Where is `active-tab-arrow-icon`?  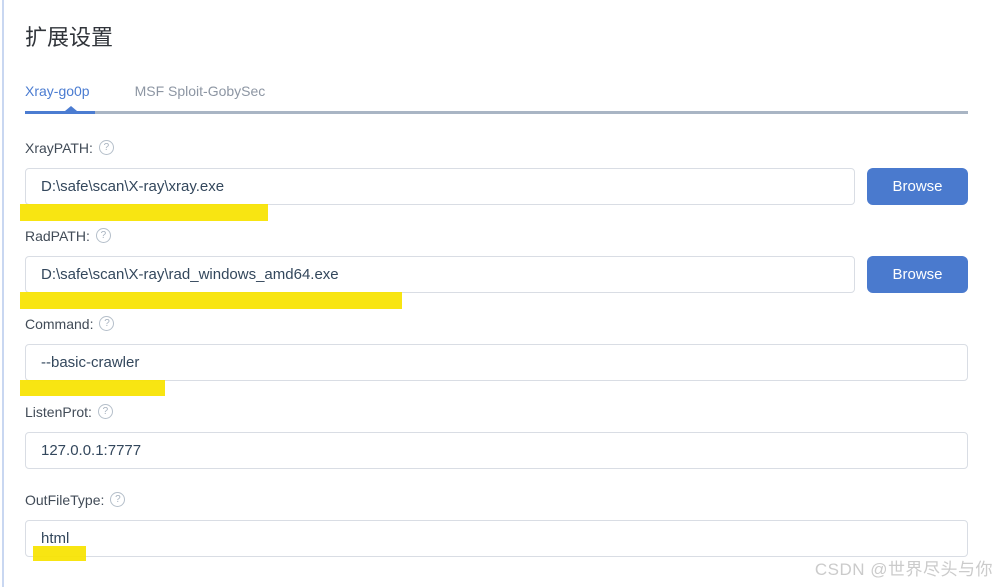 active-tab-arrow-icon is located at coordinates (71, 108).